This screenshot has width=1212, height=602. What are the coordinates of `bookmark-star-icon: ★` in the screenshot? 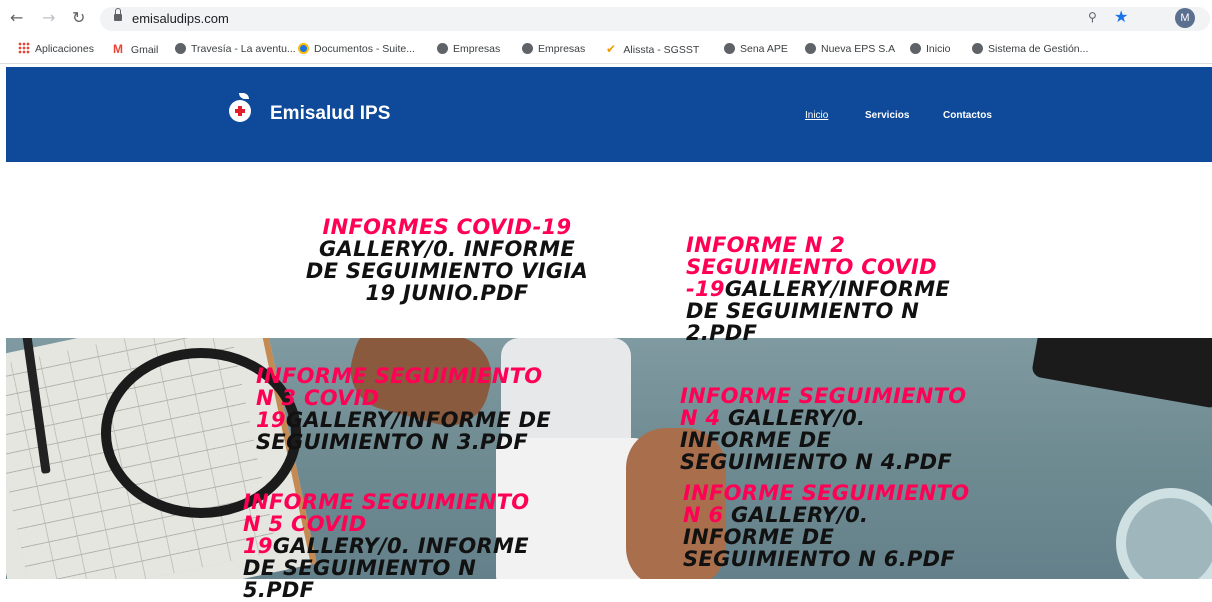 It's located at (1121, 16).